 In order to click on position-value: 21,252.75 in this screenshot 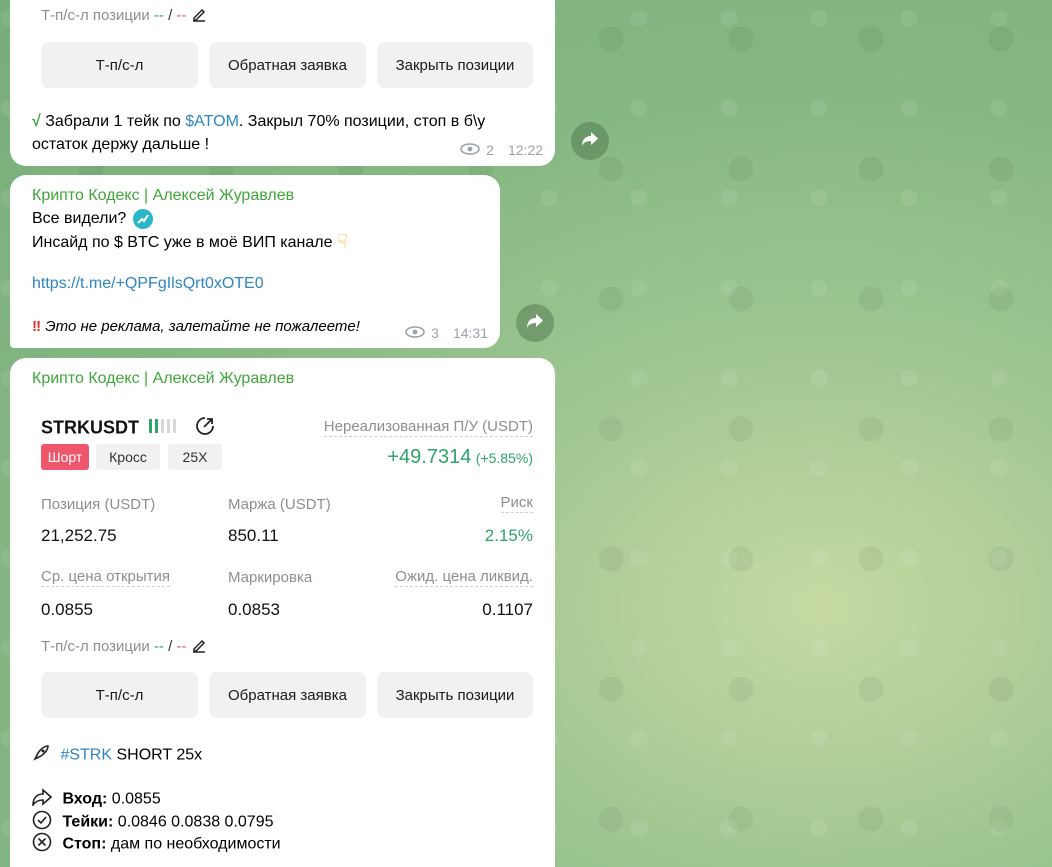, I will do `click(79, 535)`.